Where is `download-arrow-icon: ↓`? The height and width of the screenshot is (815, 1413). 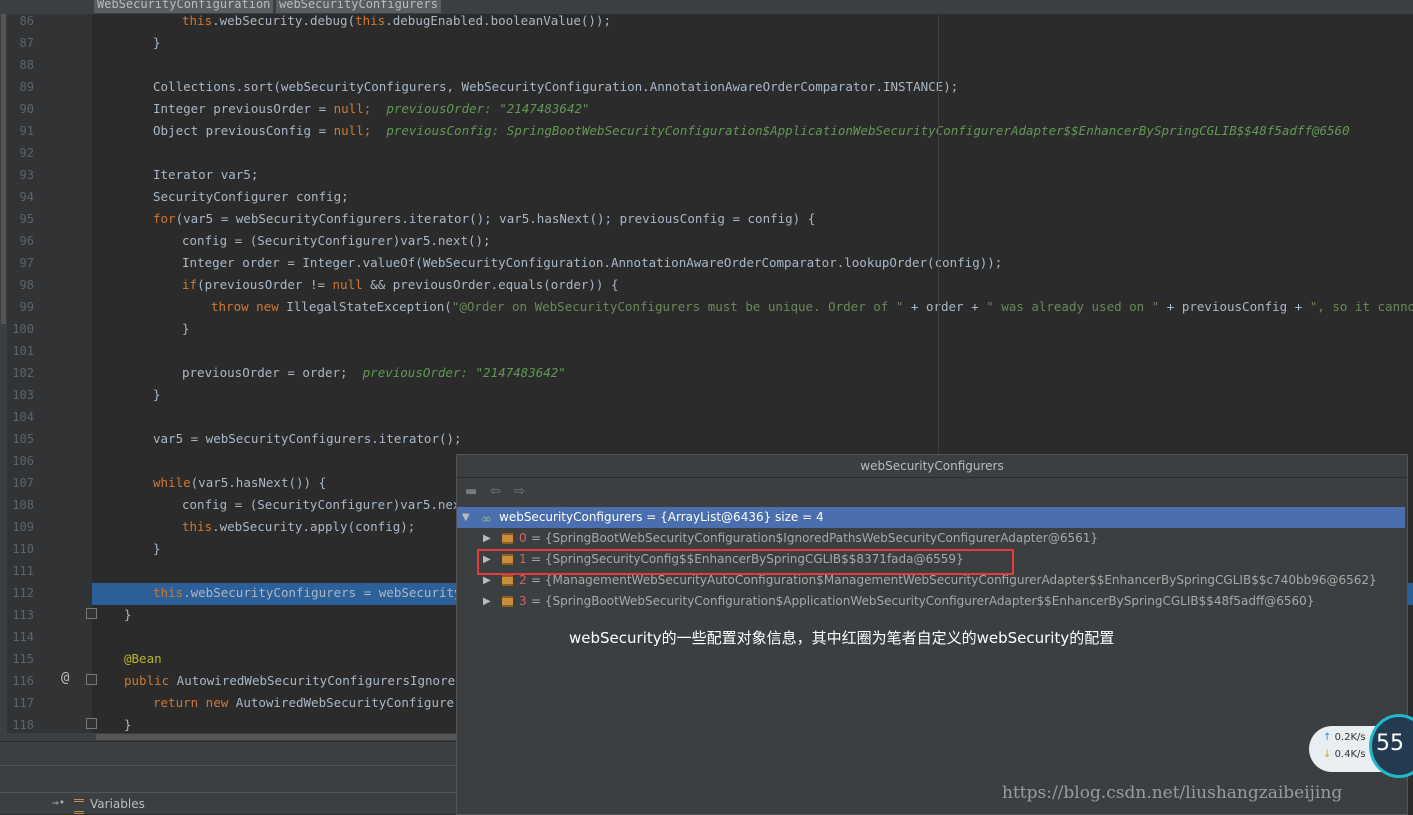 download-arrow-icon: ↓ is located at coordinates (1327, 754).